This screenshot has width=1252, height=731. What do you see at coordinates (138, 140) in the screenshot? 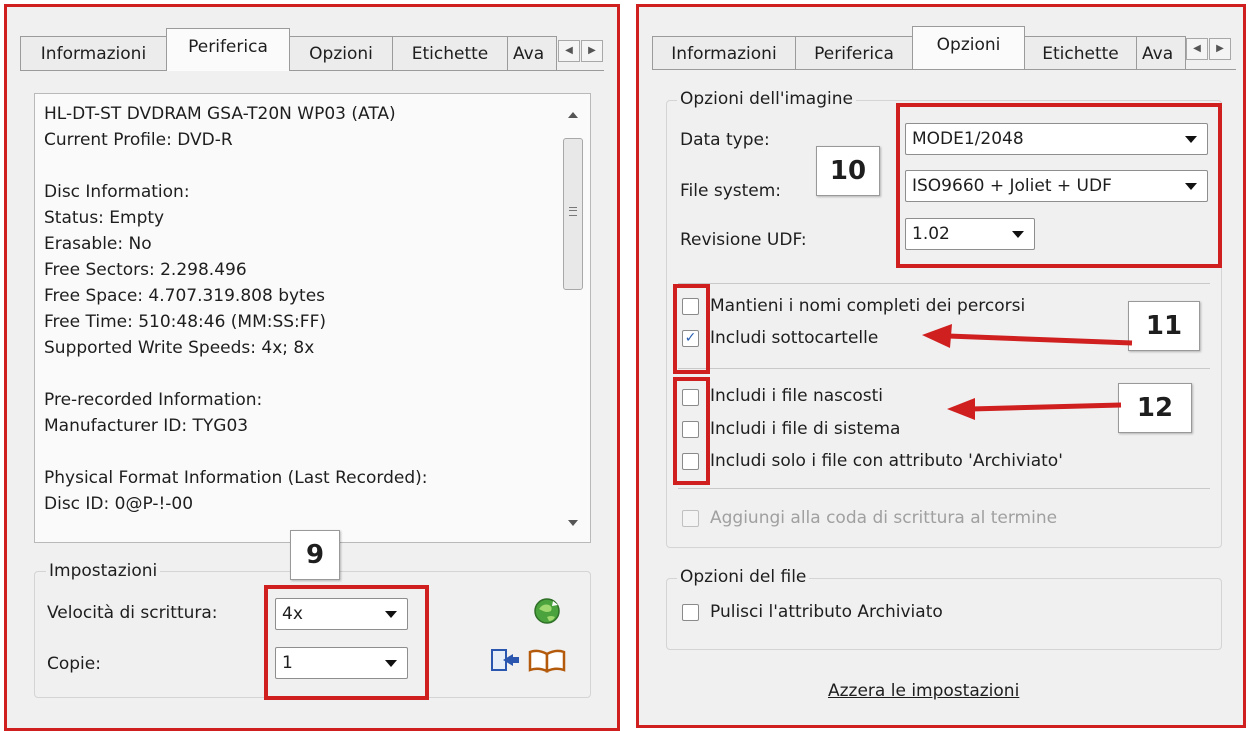
I see `info-line: Current Profile: DVD-R` at bounding box center [138, 140].